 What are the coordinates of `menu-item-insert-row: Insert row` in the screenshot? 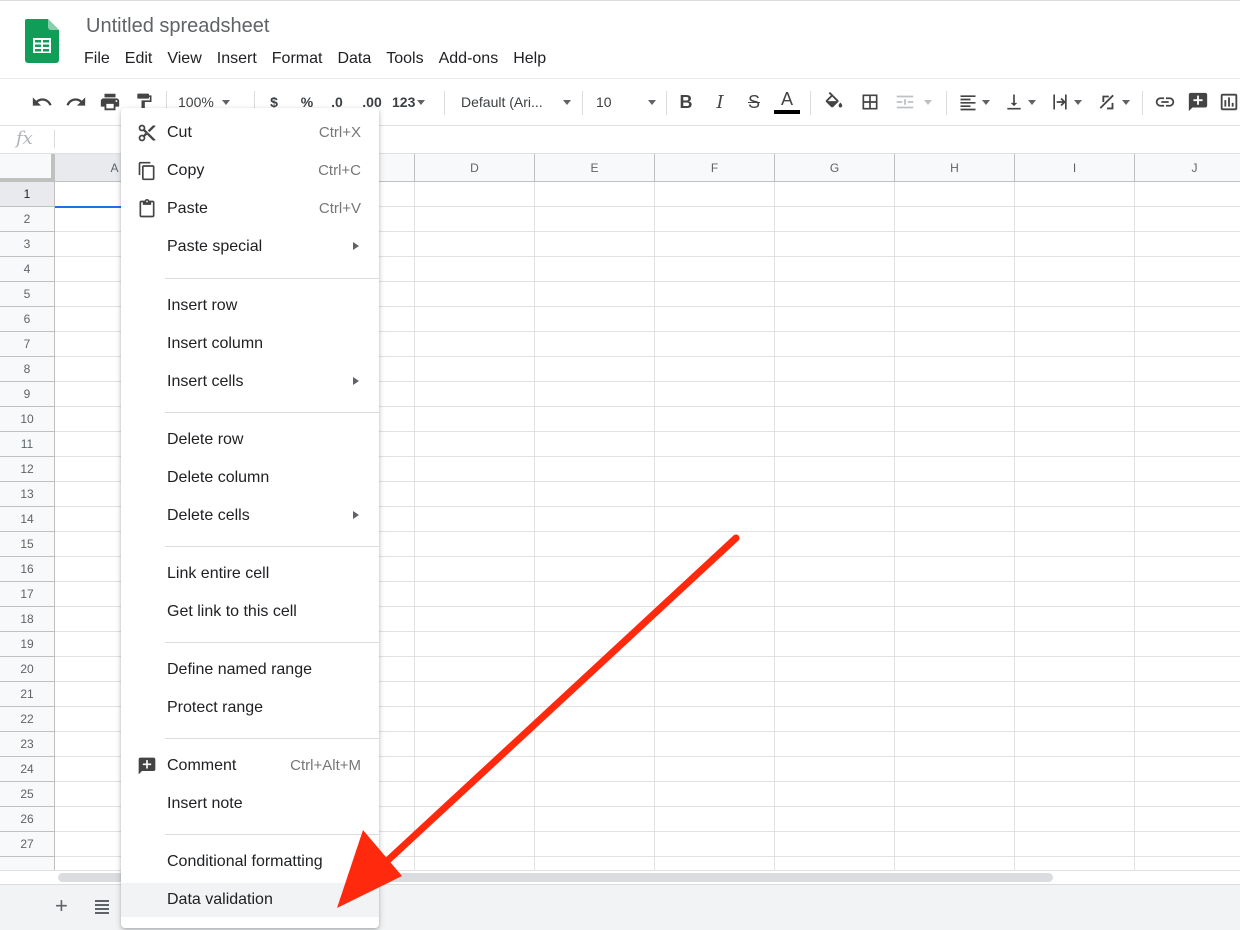 It's located at (250, 306).